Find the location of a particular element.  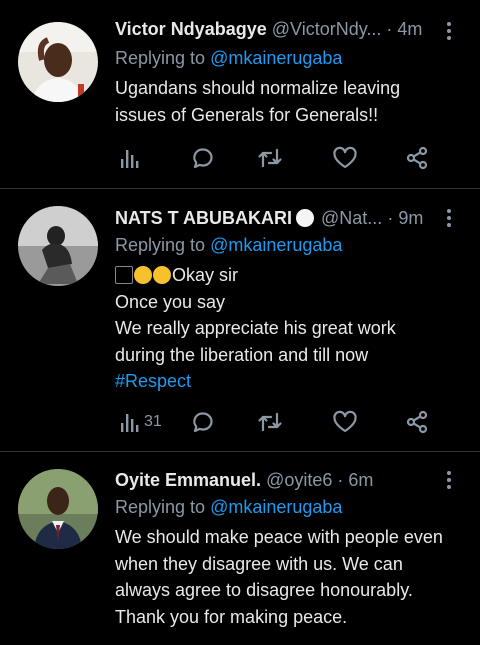

tweet-header: Victor Ndyabagye @VictorNdy... · 4m is located at coordinates (272, 29).